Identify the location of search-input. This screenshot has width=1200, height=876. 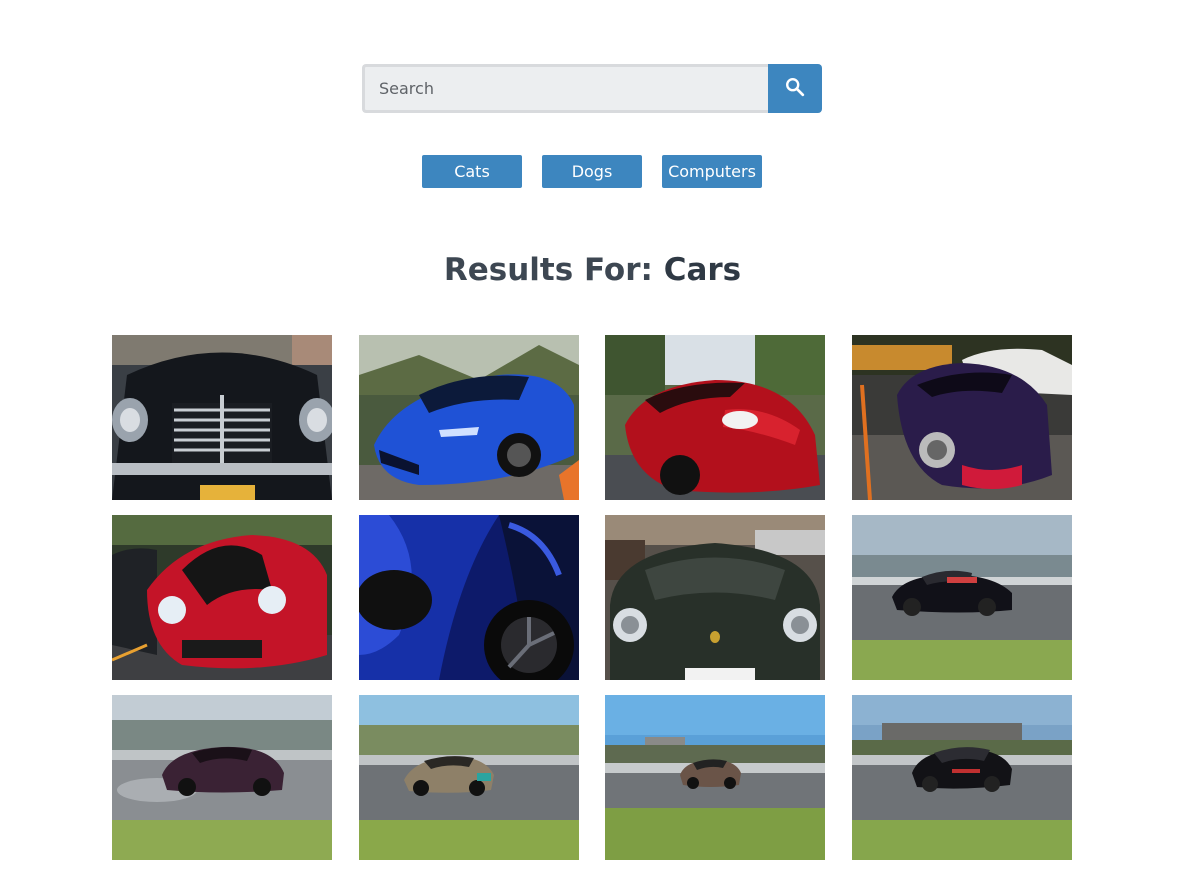
(565, 88).